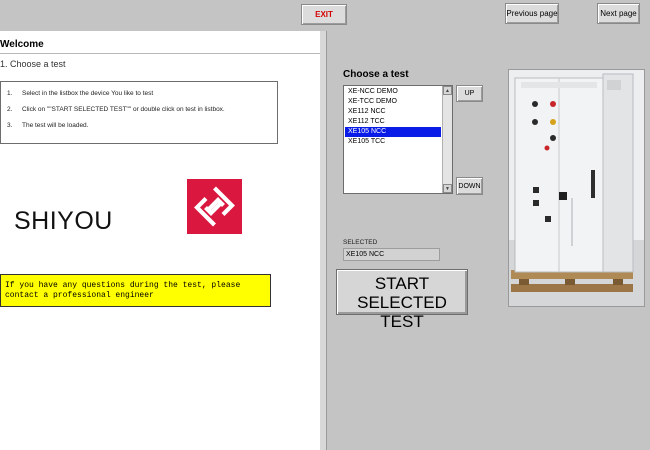  I want to click on scroll-up-icon: ▲, so click(447, 90).